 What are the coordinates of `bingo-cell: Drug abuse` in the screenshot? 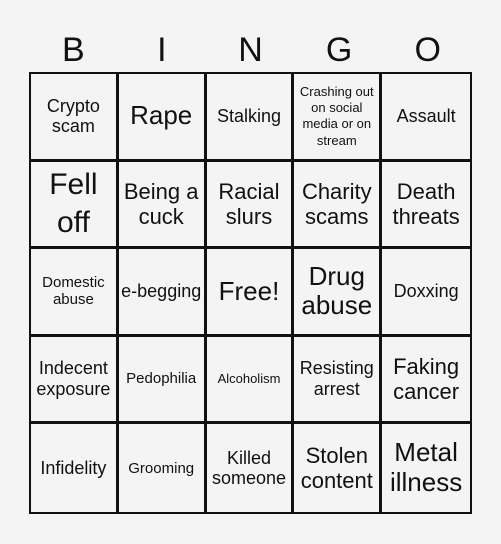 It's located at (338, 293).